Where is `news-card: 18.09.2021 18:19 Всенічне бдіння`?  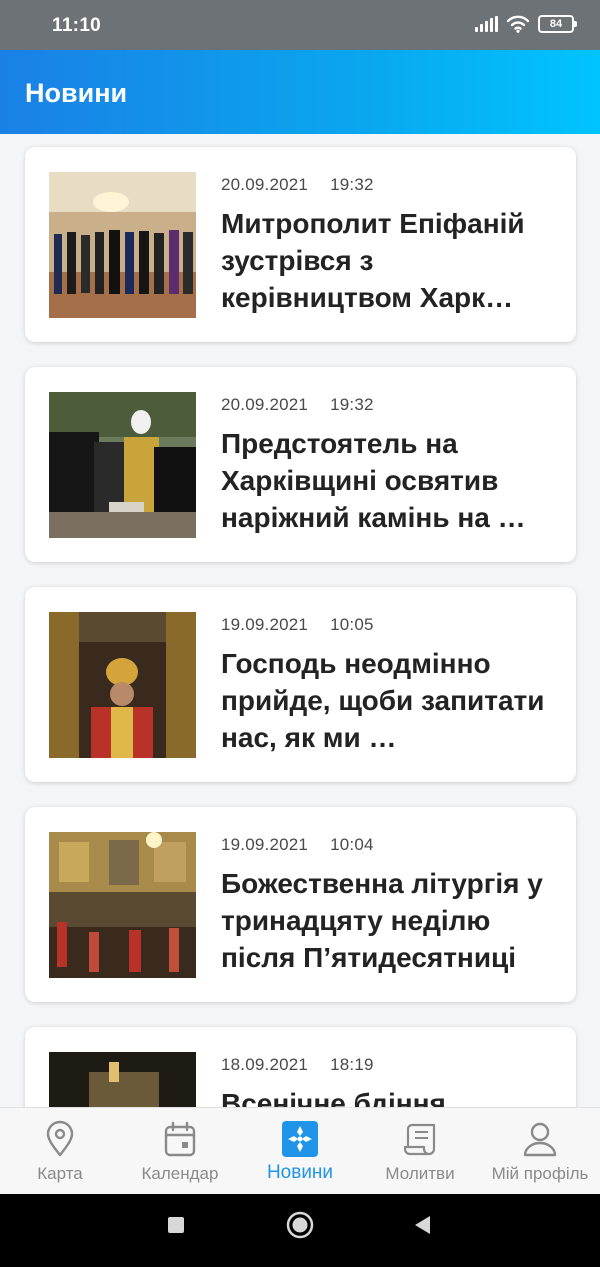
news-card: 18.09.2021 18:19 Всенічне бдіння is located at coordinates (300, 1067).